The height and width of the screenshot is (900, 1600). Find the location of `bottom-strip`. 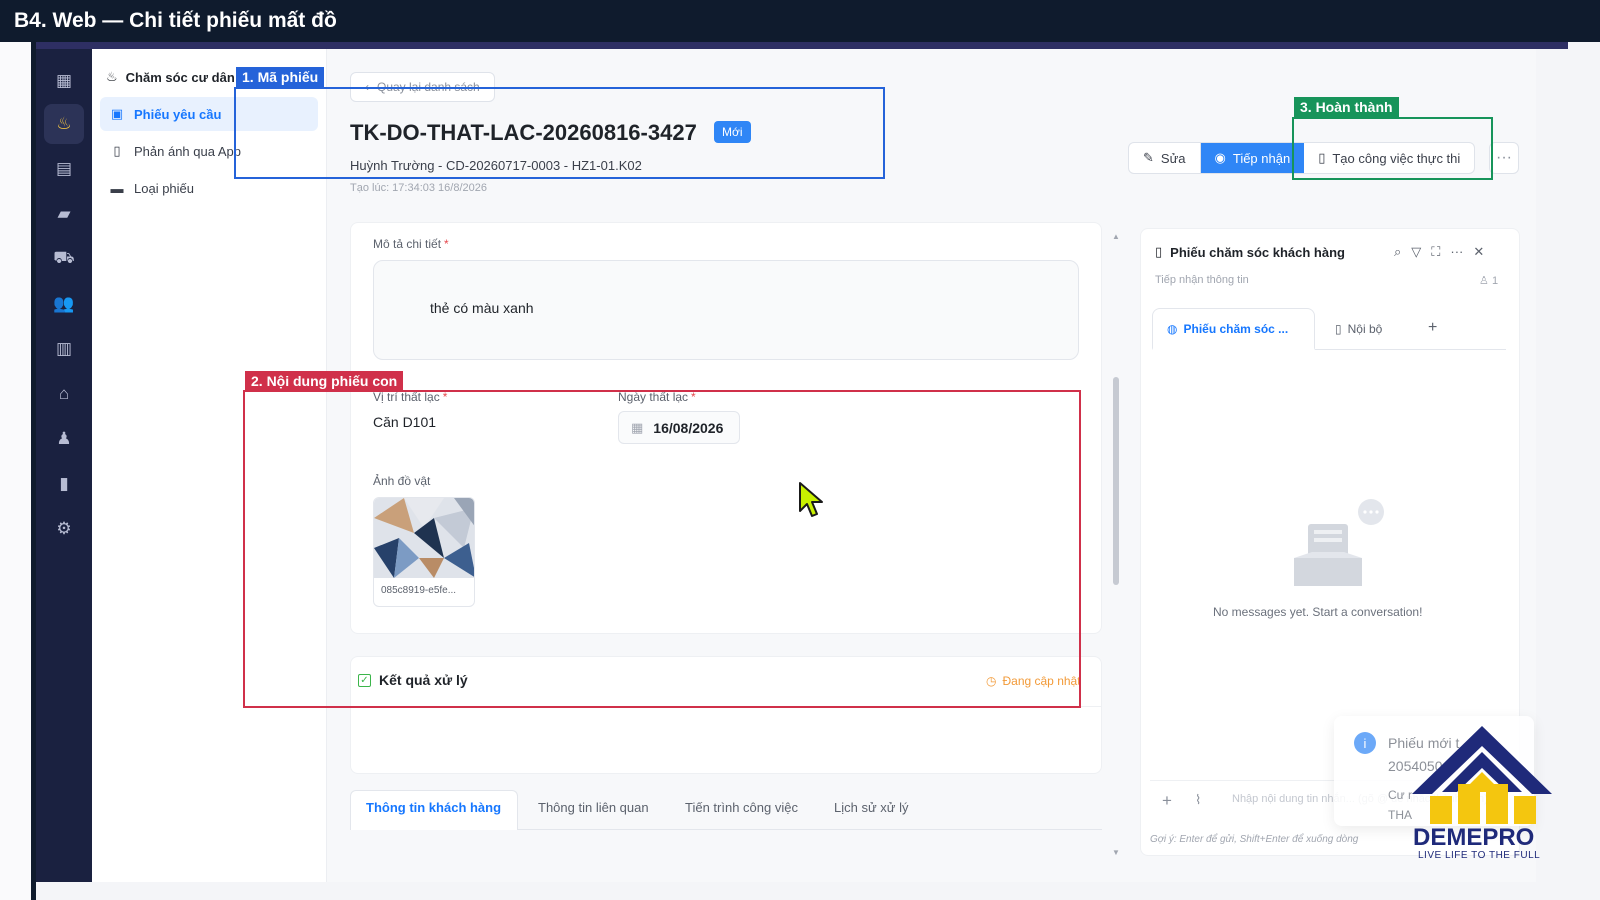

bottom-strip is located at coordinates (818, 891).